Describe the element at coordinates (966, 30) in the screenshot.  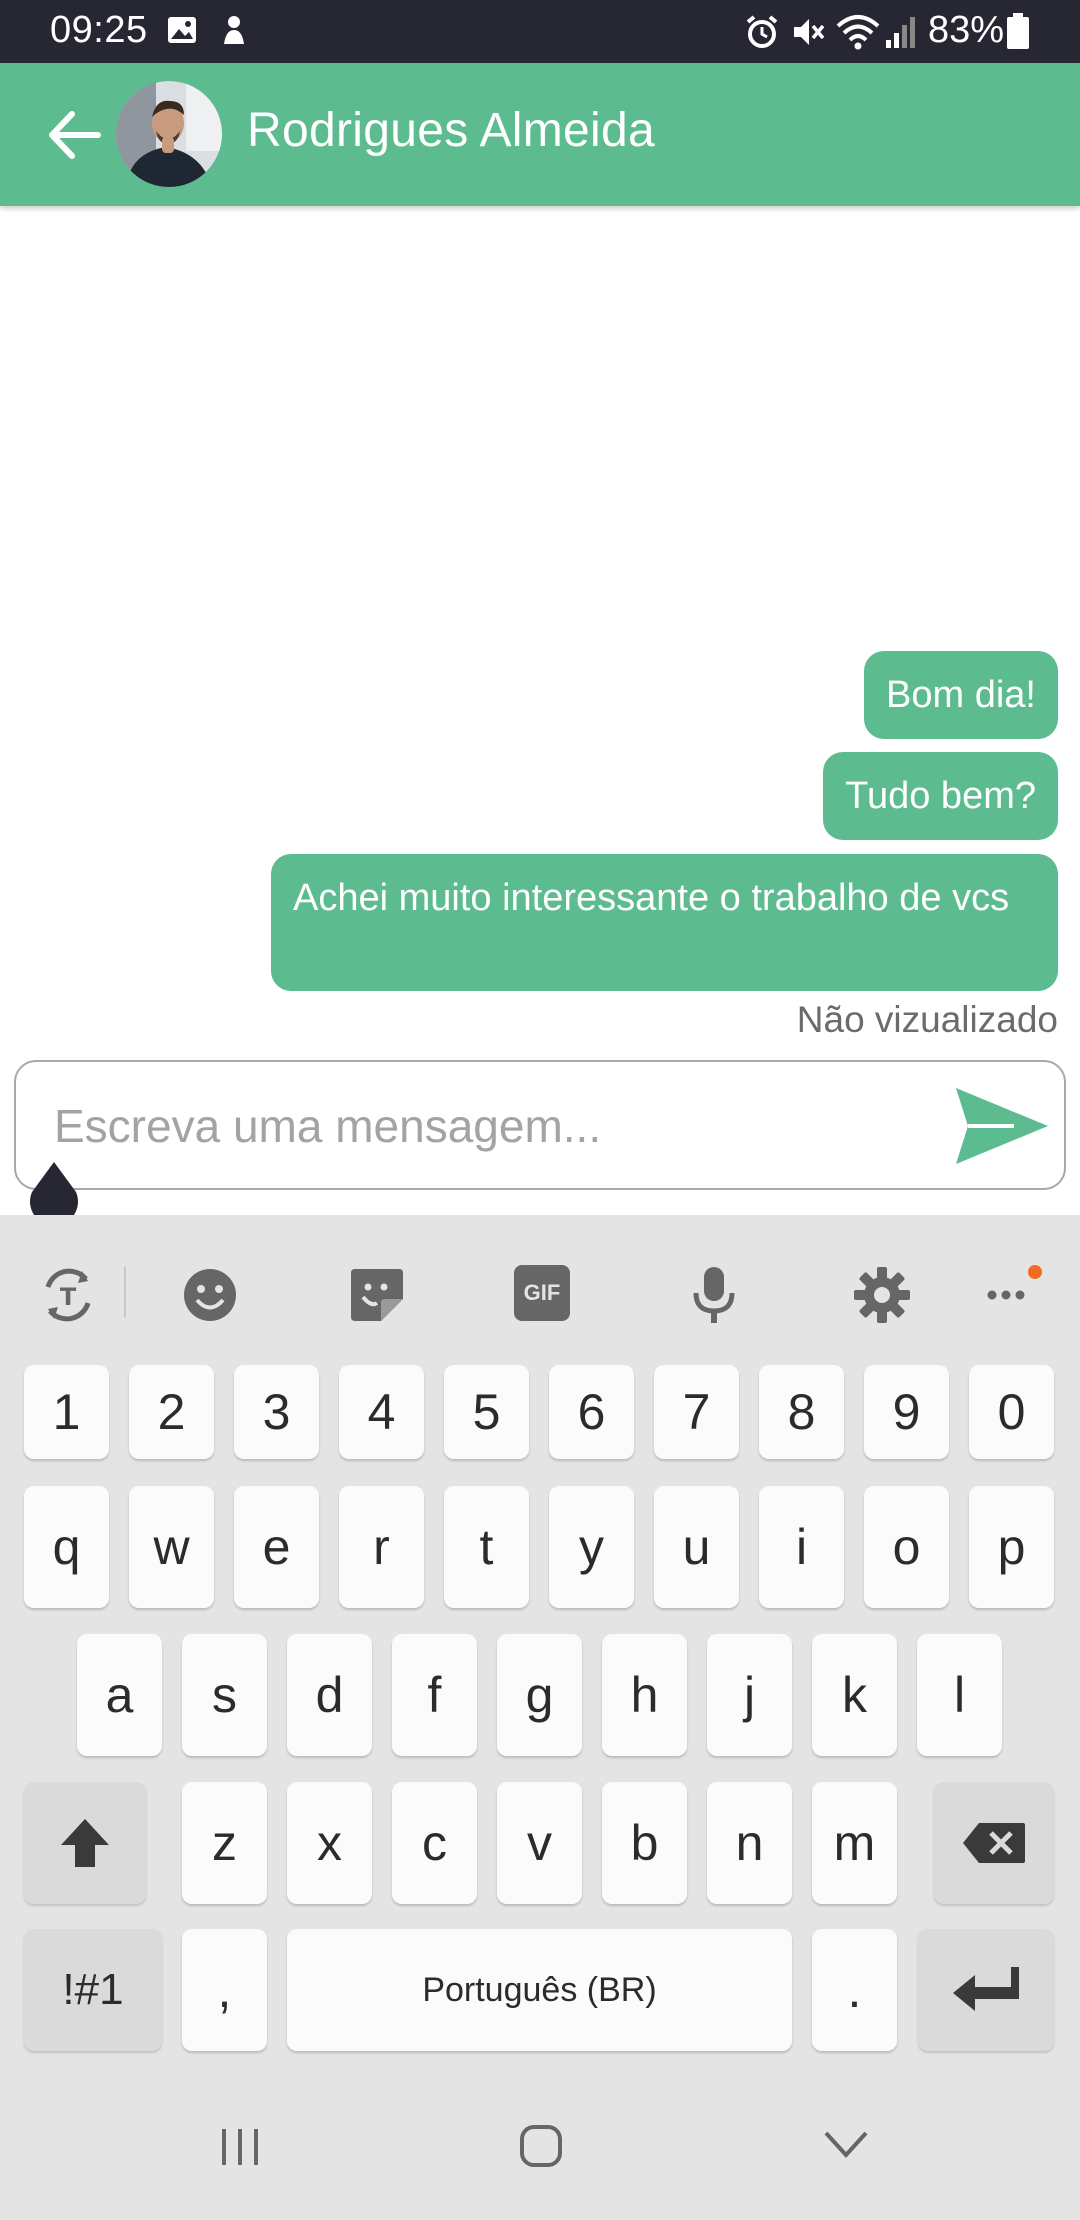
I see `battery-percentage: 83%` at that location.